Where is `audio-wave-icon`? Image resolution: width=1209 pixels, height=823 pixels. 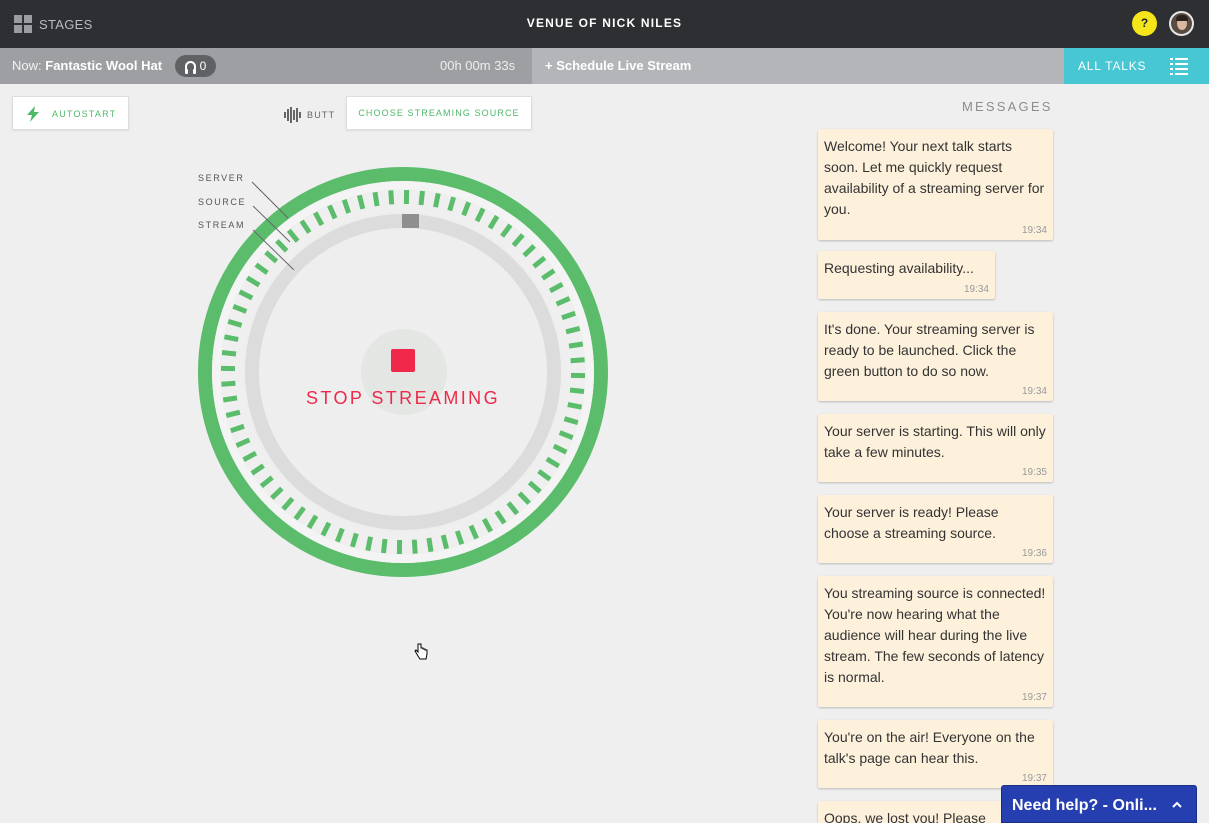 audio-wave-icon is located at coordinates (292, 115).